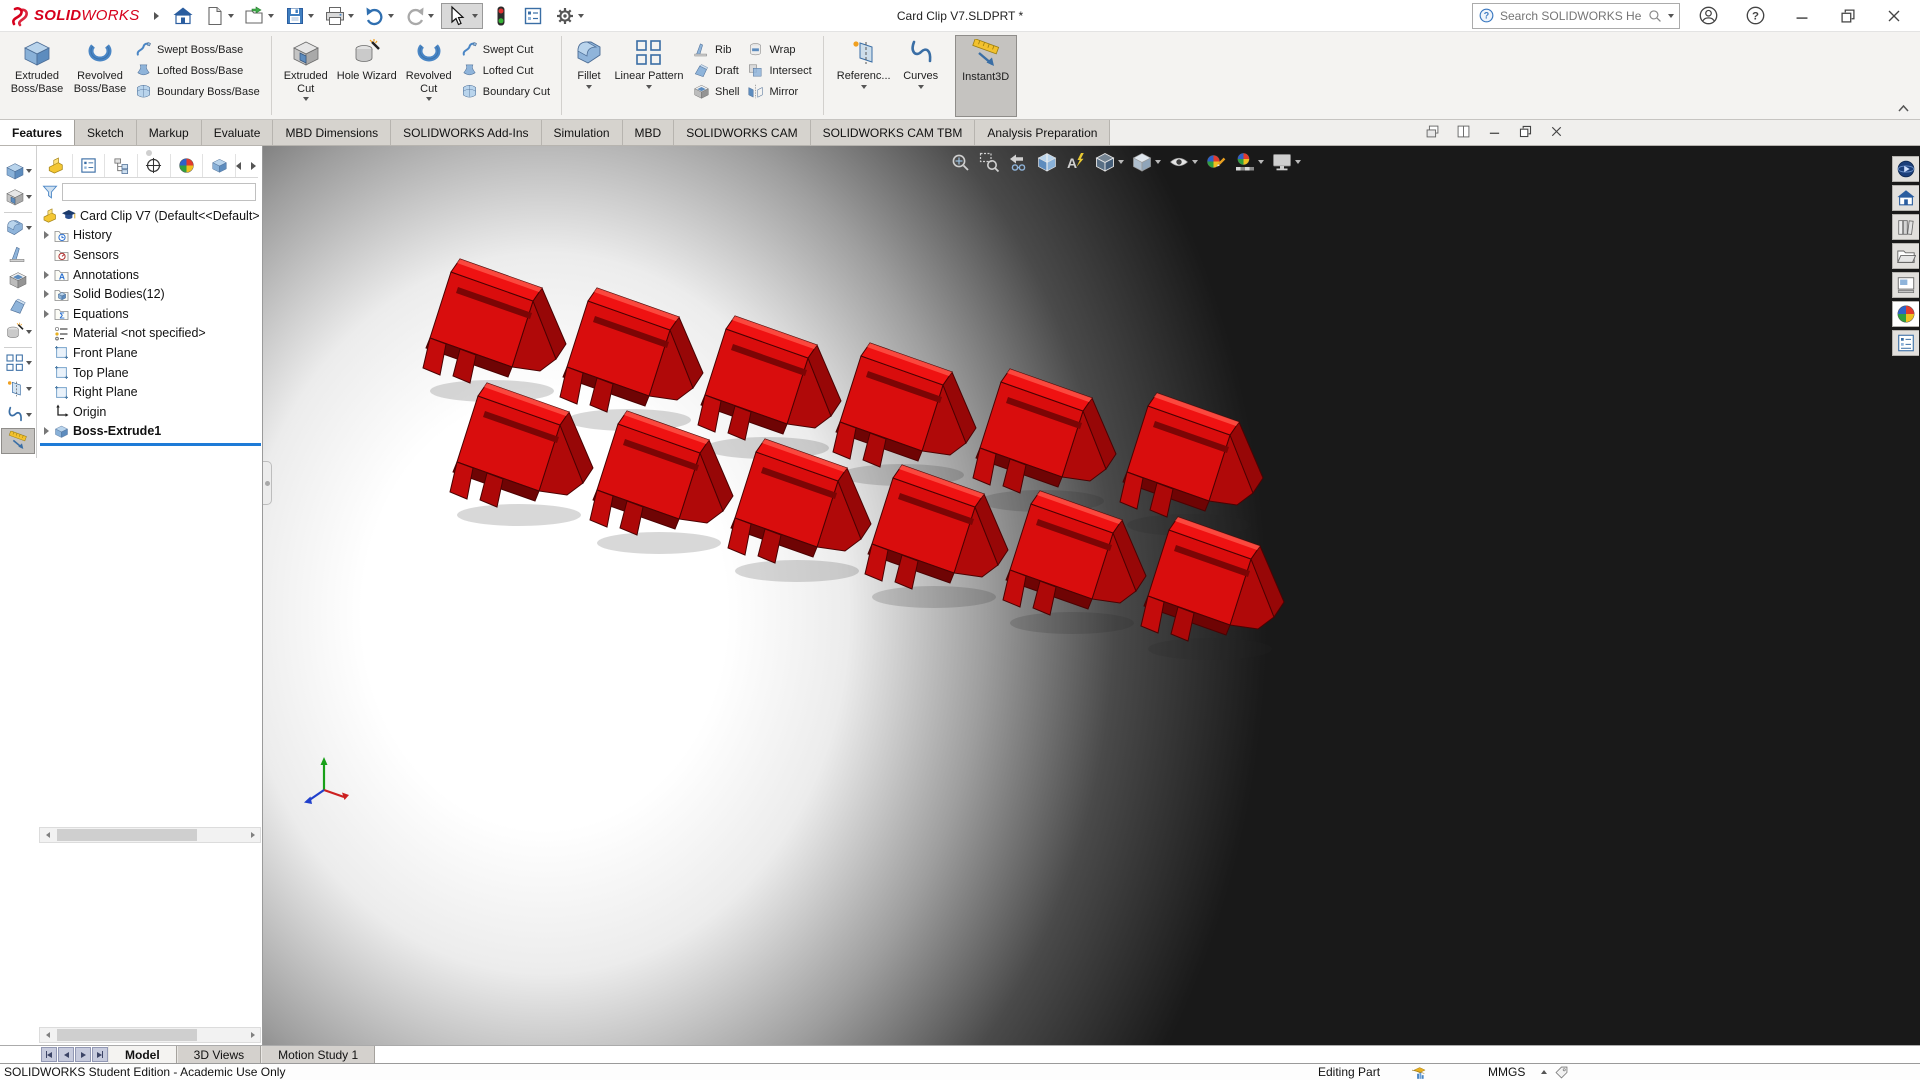 This screenshot has height=1080, width=1920. Describe the element at coordinates (1183, 162) in the screenshot. I see `hide-show-items-button` at that location.